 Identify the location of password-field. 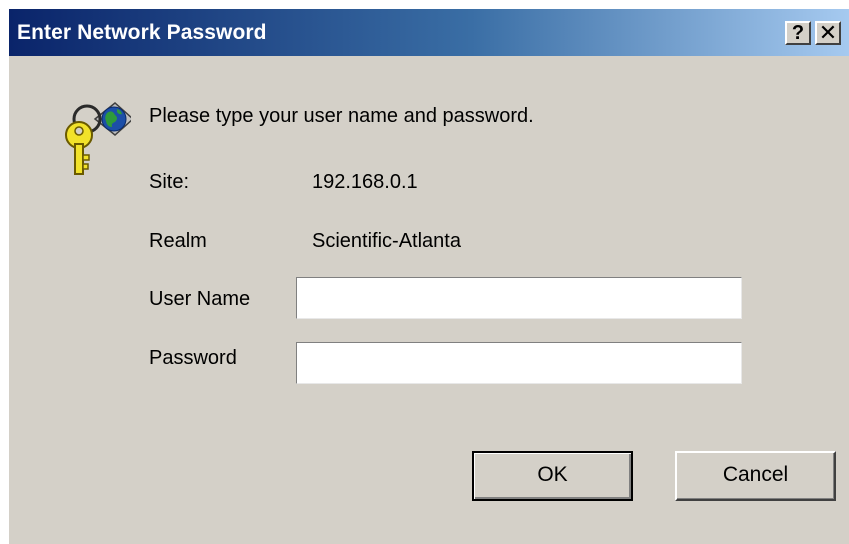
(519, 363).